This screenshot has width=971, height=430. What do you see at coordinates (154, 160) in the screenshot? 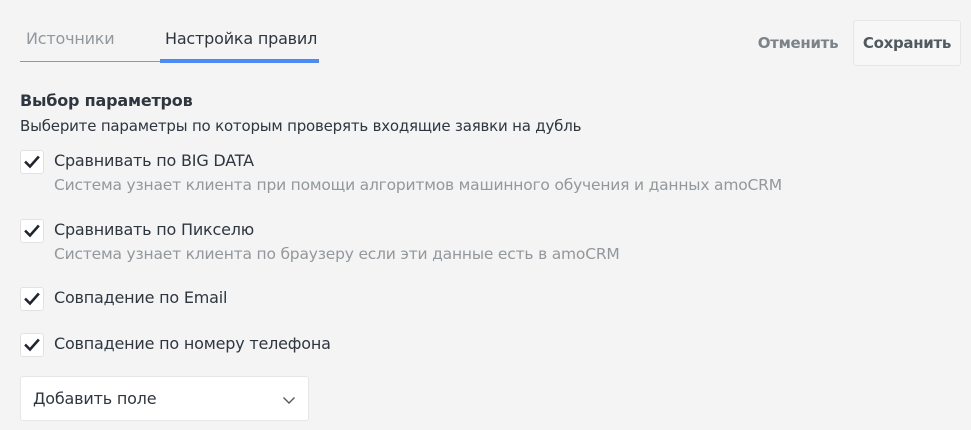
I see `option-label: Сравнивать по BIG DATA` at bounding box center [154, 160].